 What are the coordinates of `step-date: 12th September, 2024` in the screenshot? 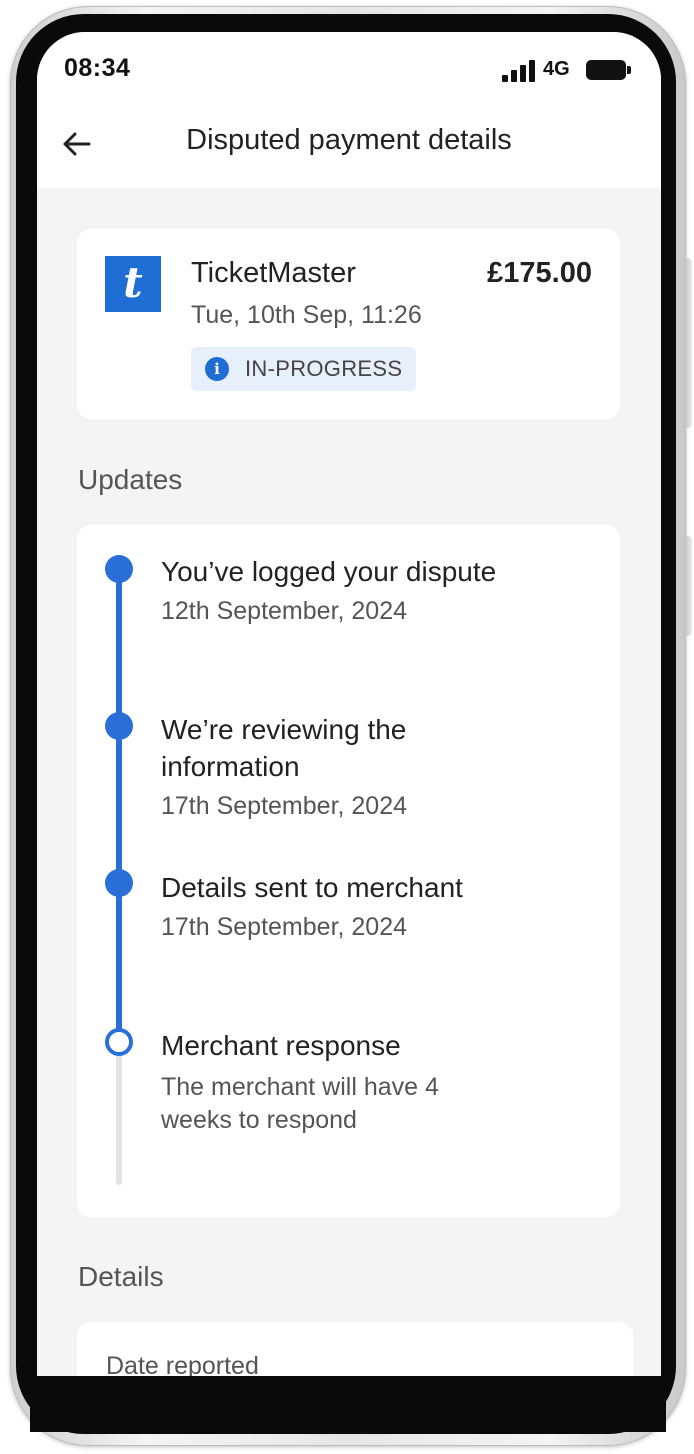 It's located at (284, 611).